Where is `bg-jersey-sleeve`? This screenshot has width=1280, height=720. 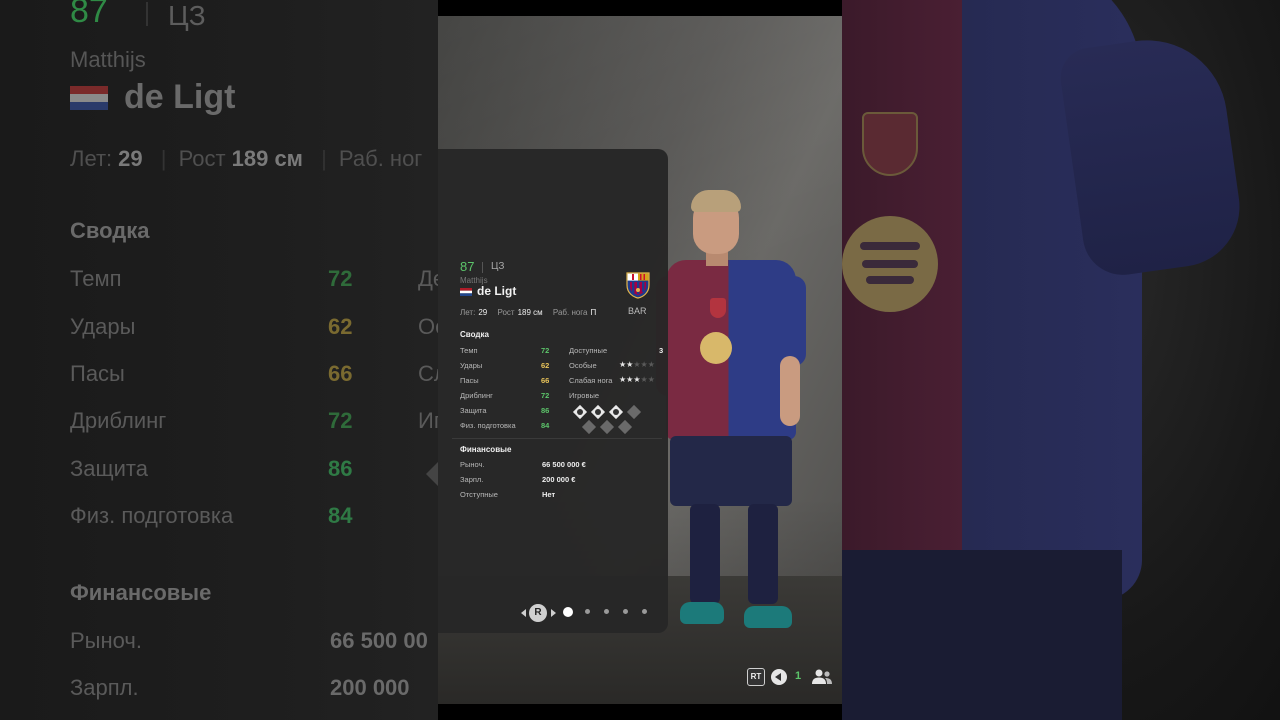
bg-jersey-sleeve is located at coordinates (1152, 155).